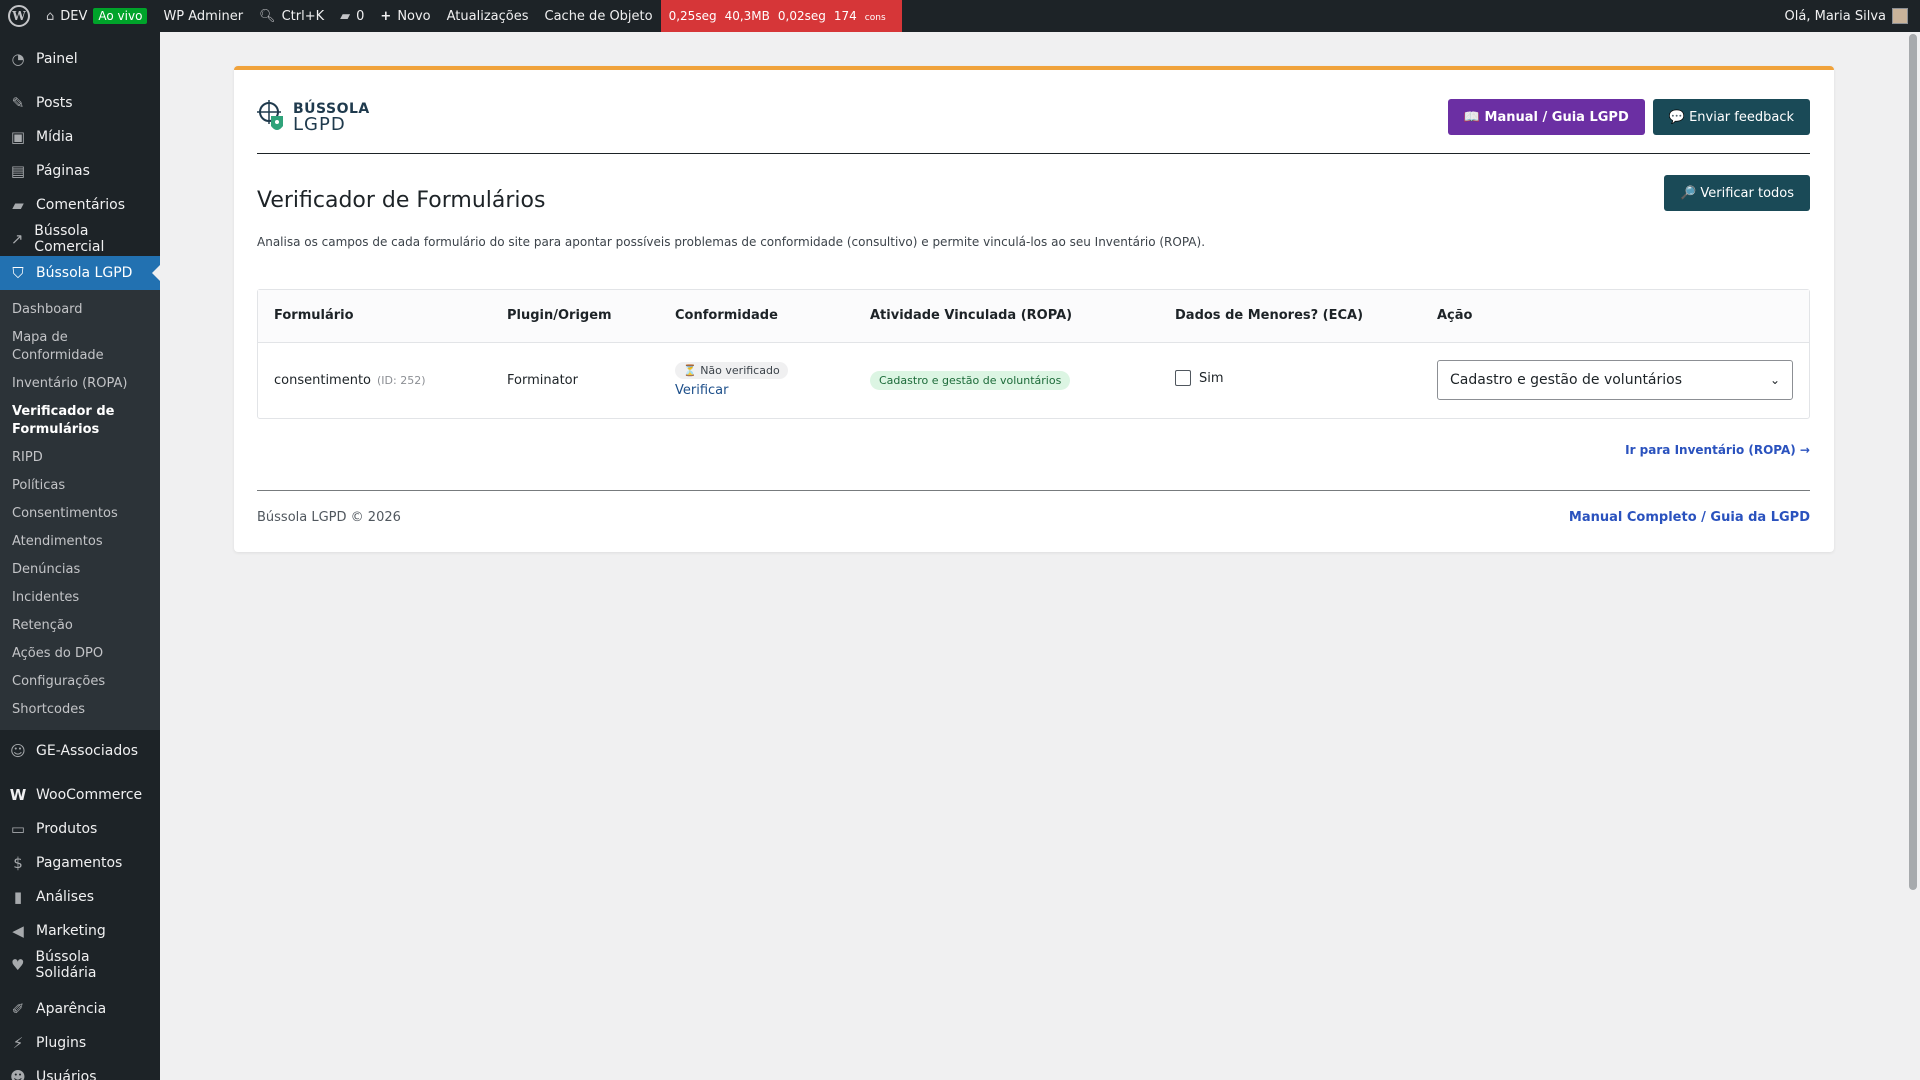 This screenshot has height=1080, width=1920. Describe the element at coordinates (756, 380) in the screenshot. I see `cell-status: ⏳ Não verificado Verificar` at that location.